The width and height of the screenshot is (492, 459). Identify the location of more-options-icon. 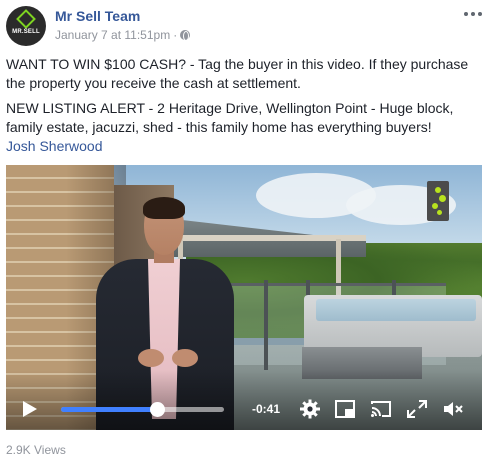
(473, 14).